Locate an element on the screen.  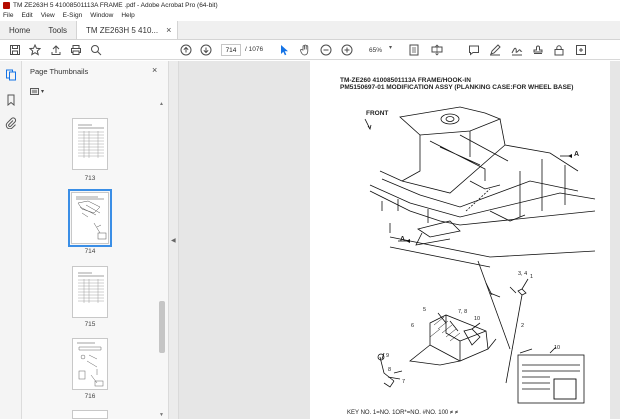
tab-close-icon: × is located at coordinates (168, 30).